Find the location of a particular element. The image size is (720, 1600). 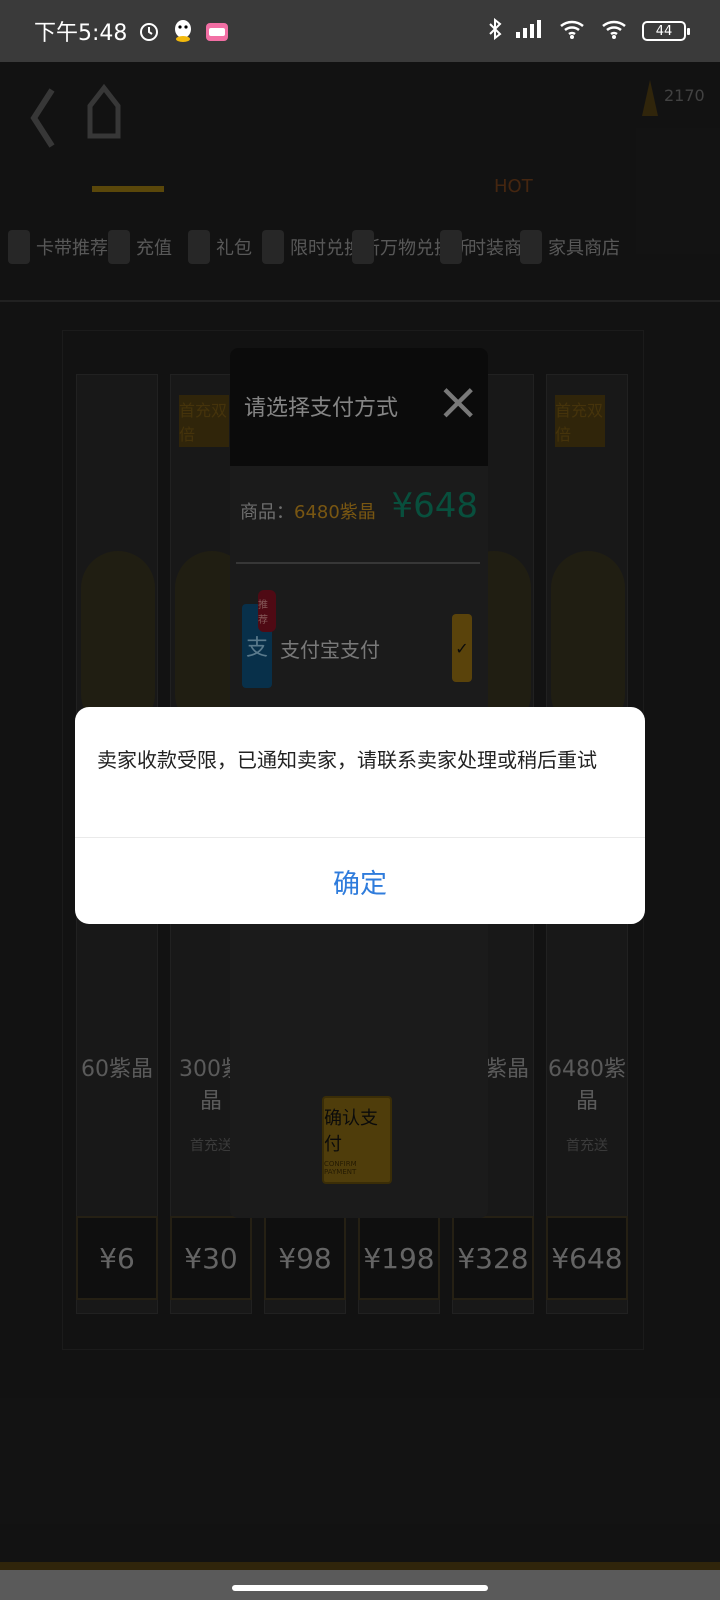

status-bar: 下午5:48 44 is located at coordinates (360, 31).